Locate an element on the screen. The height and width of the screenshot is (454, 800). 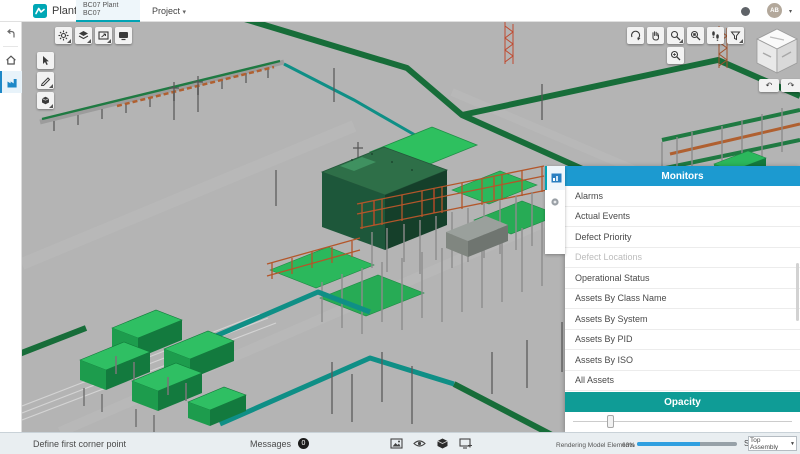
factory-icon is located at coordinates (12, 82).